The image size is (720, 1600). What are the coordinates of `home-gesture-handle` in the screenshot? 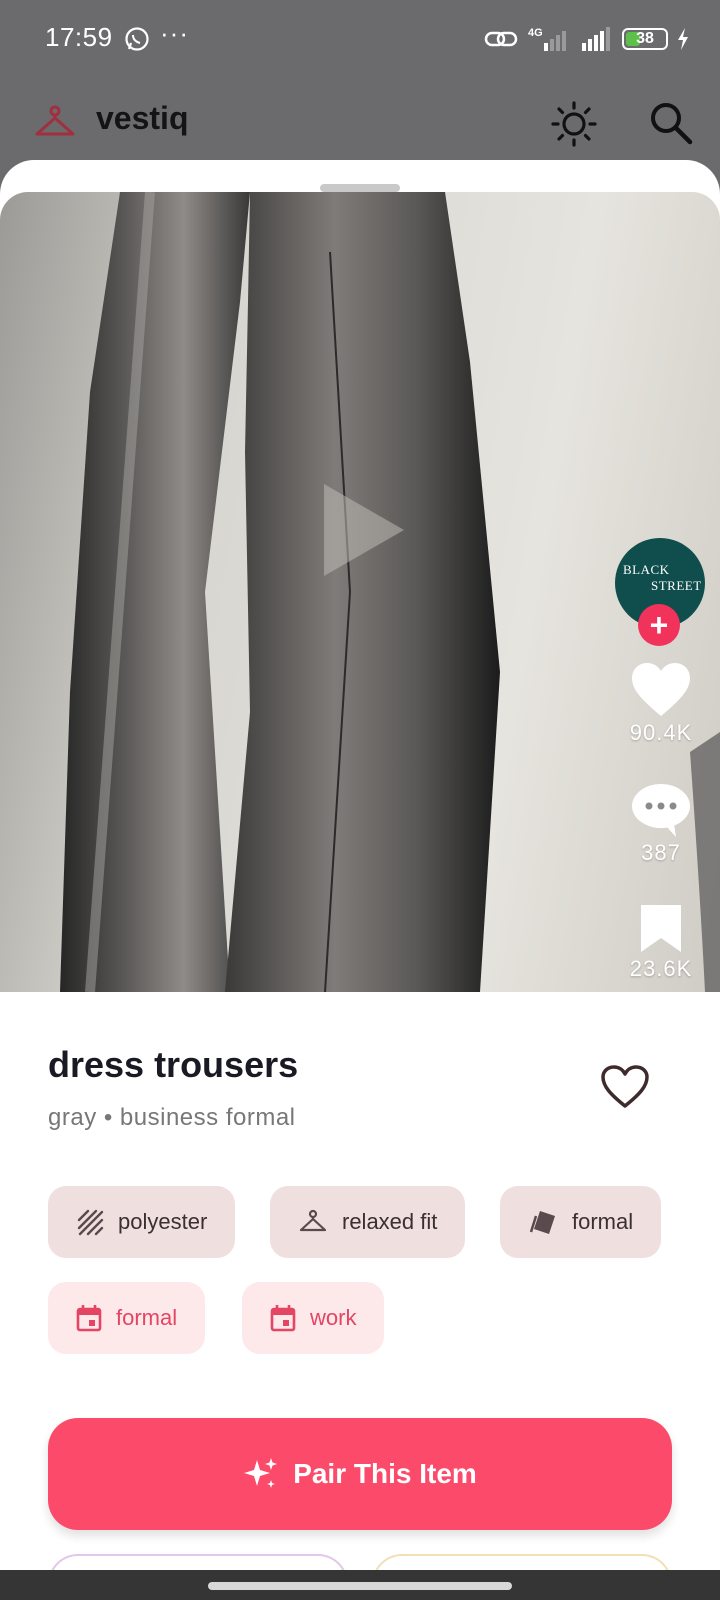 It's located at (360, 1586).